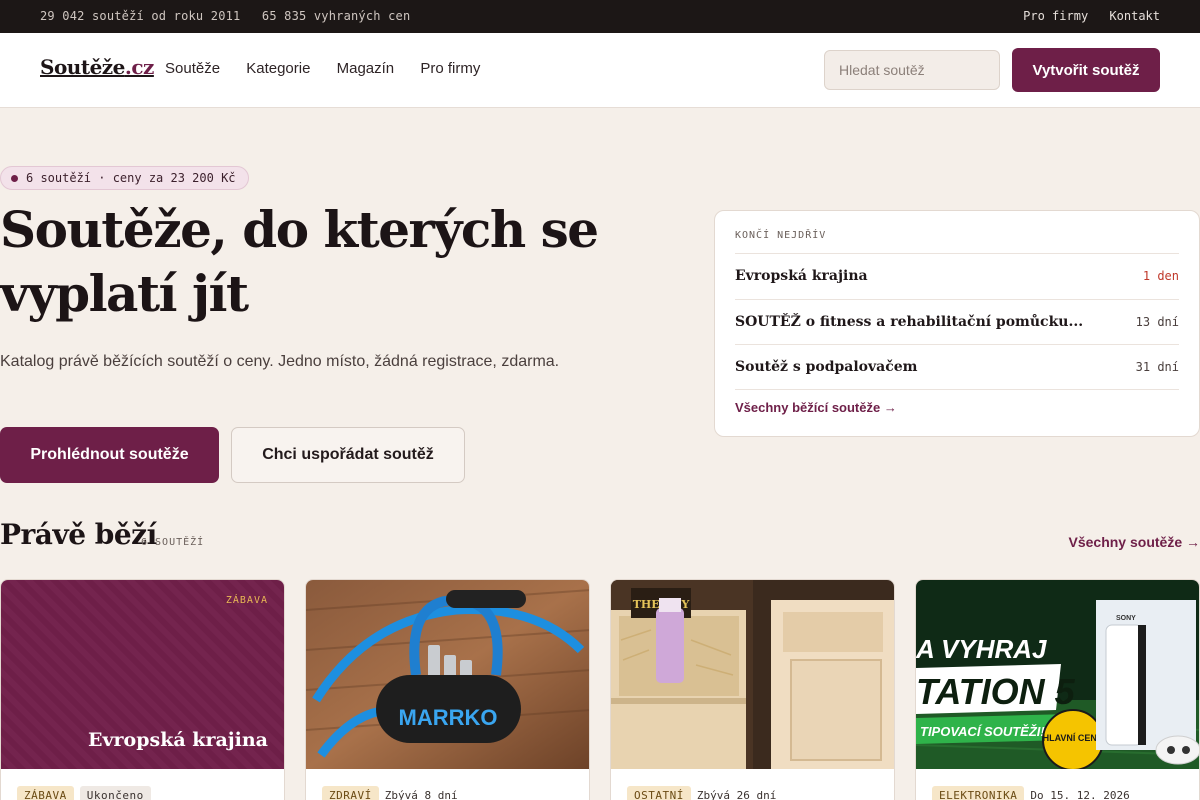 This screenshot has width=1200, height=800. I want to click on category-tag: ZÁBAVA, so click(45, 793).